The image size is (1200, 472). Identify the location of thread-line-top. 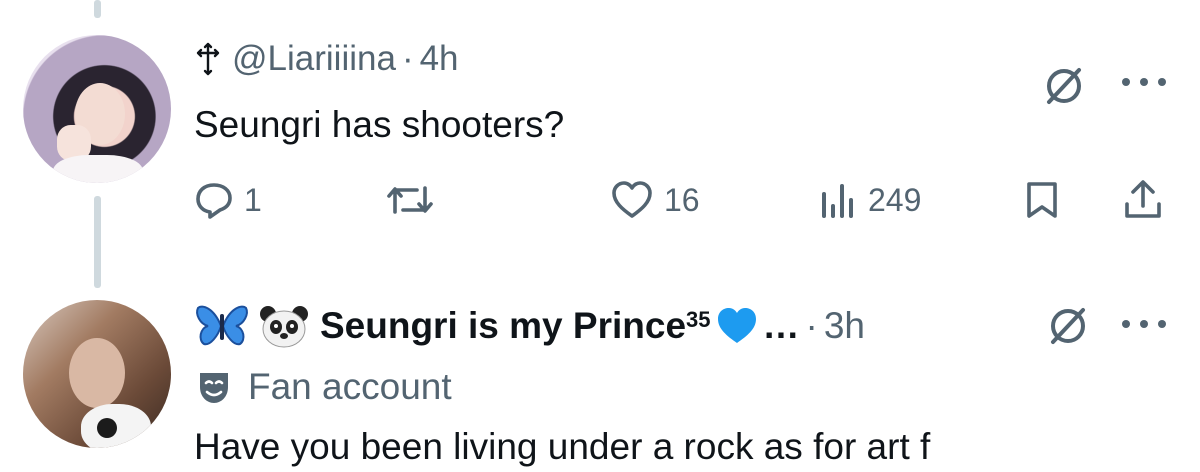
(97, 9).